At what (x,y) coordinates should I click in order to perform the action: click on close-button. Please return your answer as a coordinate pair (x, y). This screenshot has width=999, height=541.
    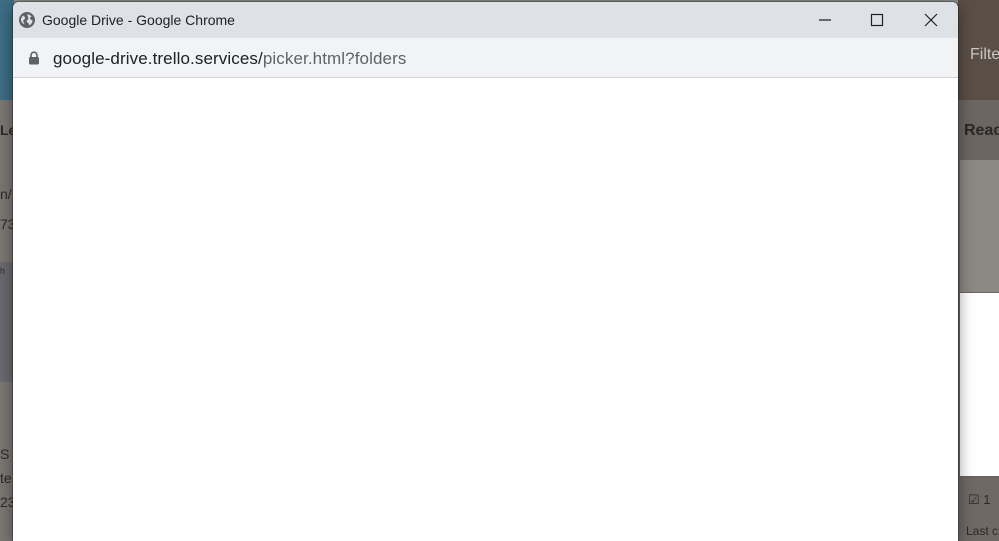
    Looking at the image, I should click on (931, 20).